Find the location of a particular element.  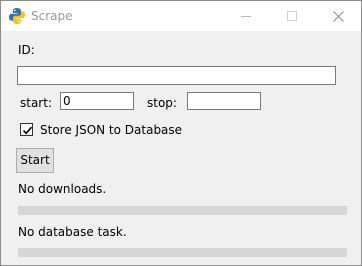

checkmark-icon is located at coordinates (27, 130).